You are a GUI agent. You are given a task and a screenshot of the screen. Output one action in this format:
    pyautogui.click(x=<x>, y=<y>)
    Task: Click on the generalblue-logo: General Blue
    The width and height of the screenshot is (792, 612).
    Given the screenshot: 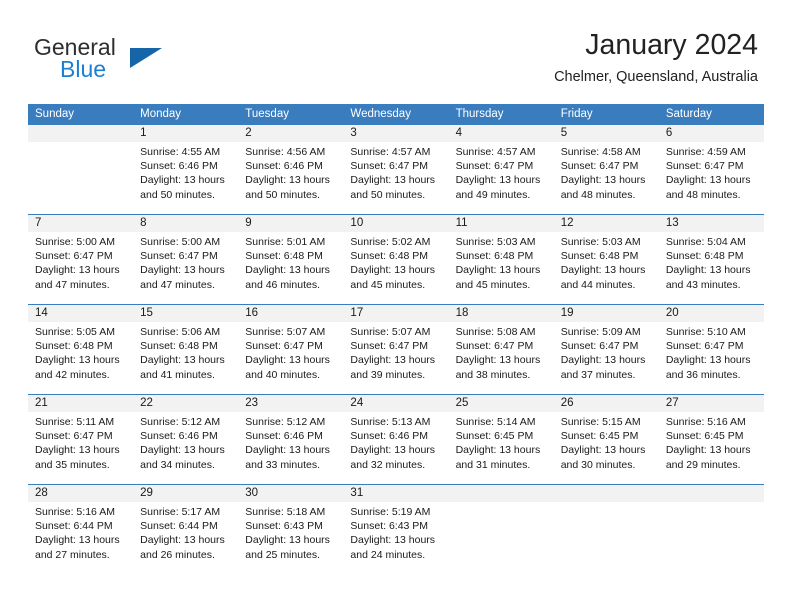 What is the action you would take?
    pyautogui.click(x=124, y=58)
    